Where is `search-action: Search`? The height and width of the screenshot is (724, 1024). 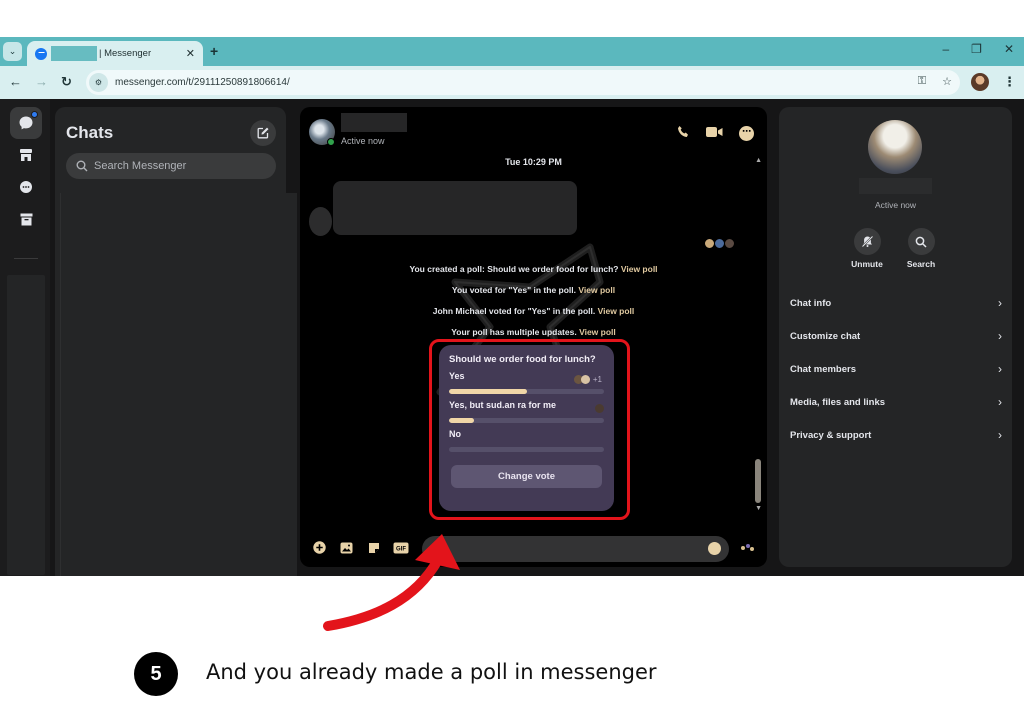 search-action: Search is located at coordinates (921, 248).